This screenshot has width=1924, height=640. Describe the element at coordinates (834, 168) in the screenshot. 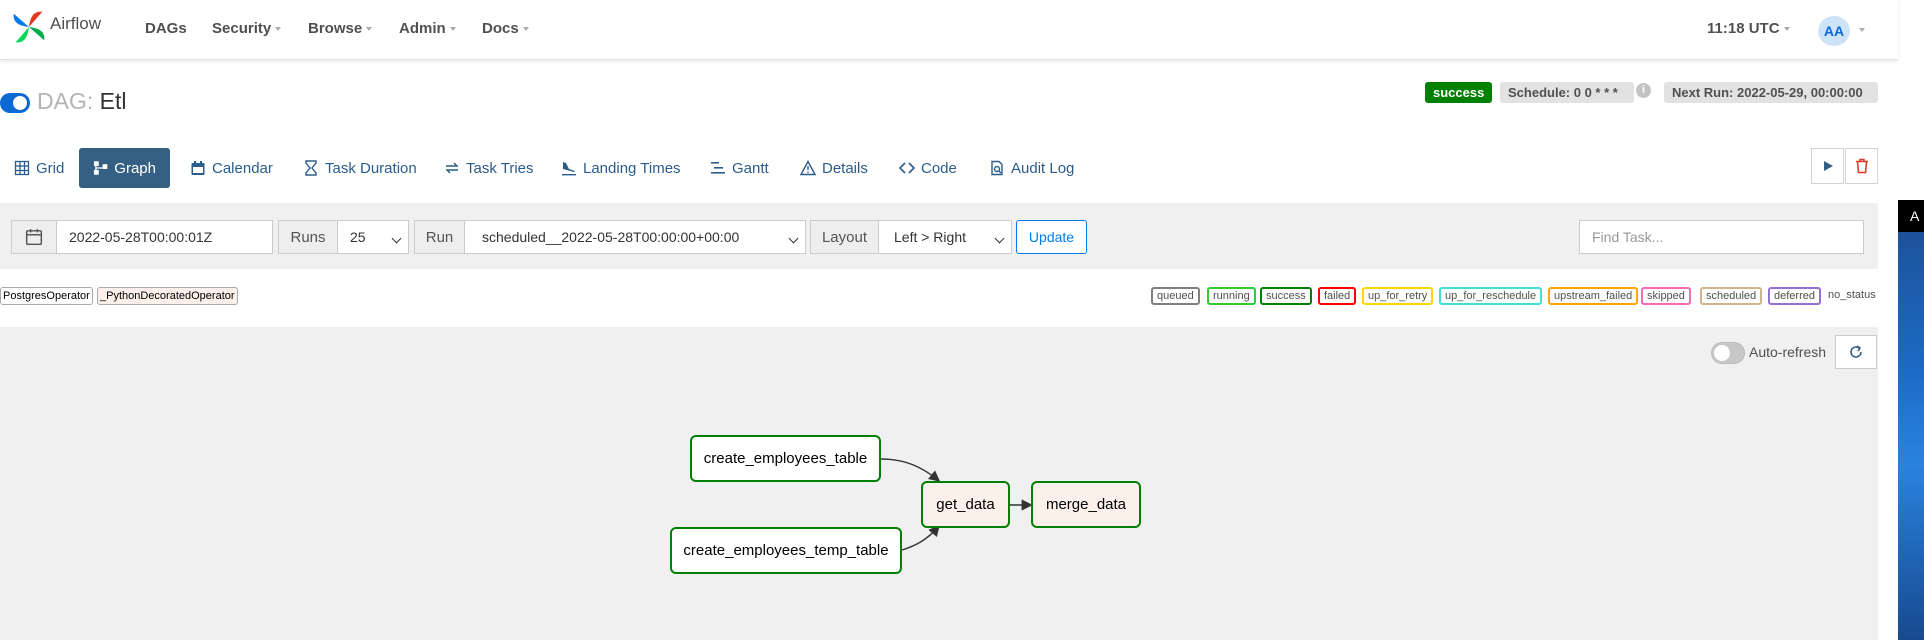

I see `tab-details: Details` at that location.